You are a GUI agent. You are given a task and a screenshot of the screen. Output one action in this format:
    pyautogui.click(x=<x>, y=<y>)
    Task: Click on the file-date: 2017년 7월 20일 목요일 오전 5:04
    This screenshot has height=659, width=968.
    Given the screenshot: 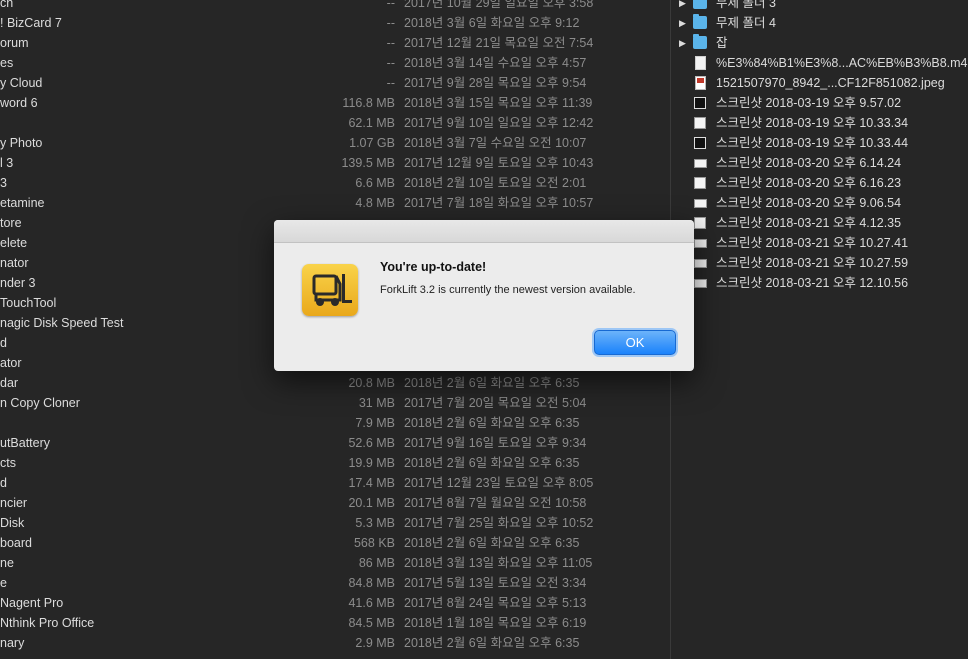 What is the action you would take?
    pyautogui.click(x=495, y=403)
    